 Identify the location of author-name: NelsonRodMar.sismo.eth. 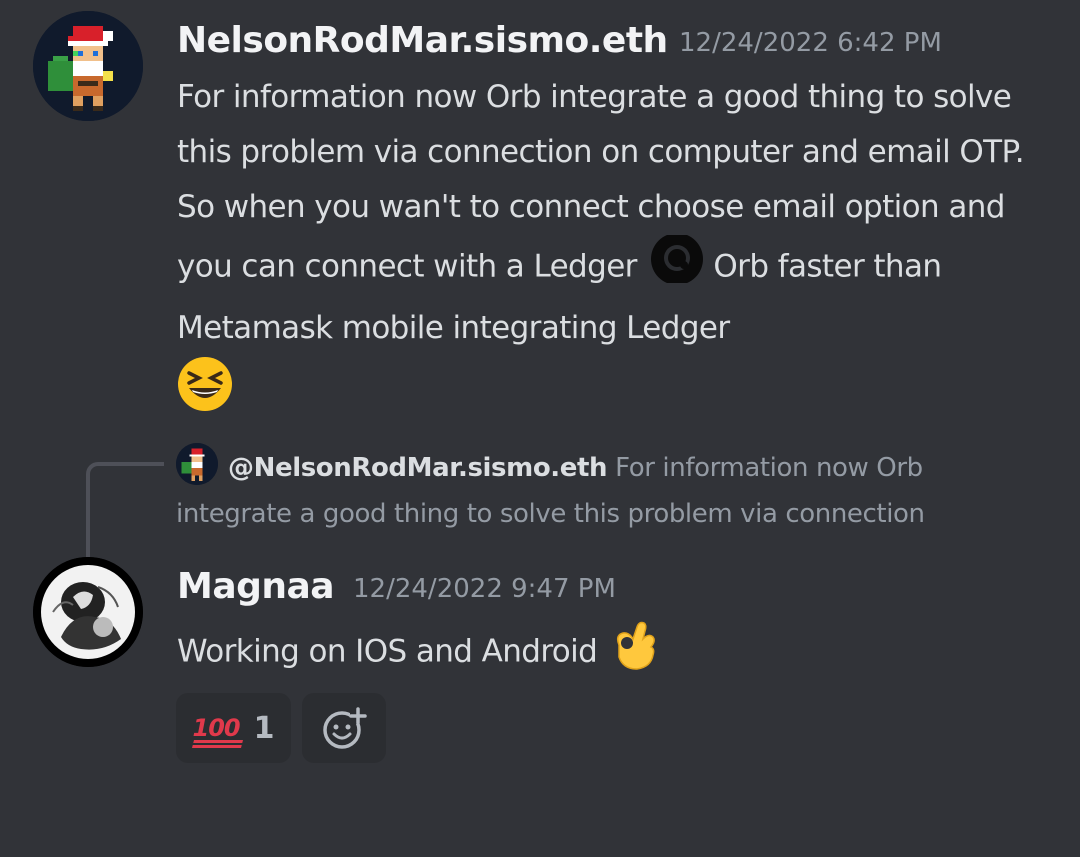
(422, 40).